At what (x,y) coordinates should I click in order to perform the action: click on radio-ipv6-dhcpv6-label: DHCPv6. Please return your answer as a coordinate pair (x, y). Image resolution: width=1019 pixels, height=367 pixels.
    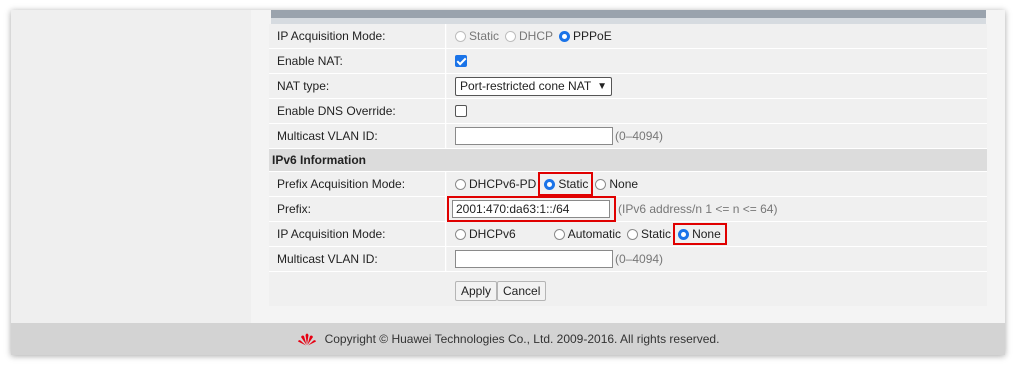
    Looking at the image, I should click on (492, 234).